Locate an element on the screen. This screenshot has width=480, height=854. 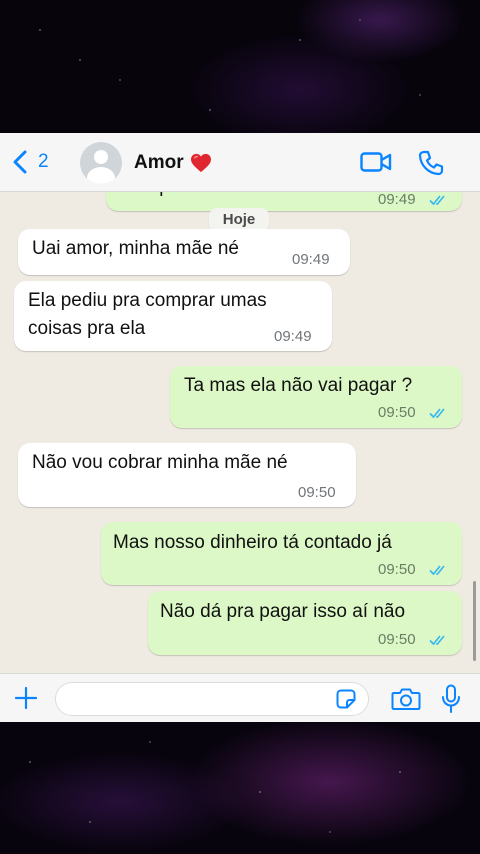
message-text-line: Ela pediu pra comprar umas is located at coordinates (147, 300).